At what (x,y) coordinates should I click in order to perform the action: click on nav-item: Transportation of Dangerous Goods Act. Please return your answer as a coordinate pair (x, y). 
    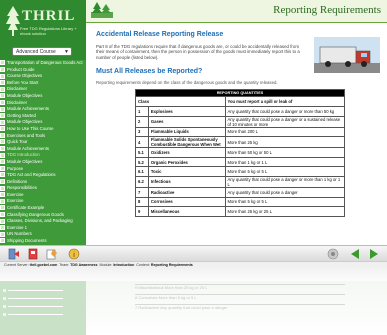
    Looking at the image, I should click on (43, 63).